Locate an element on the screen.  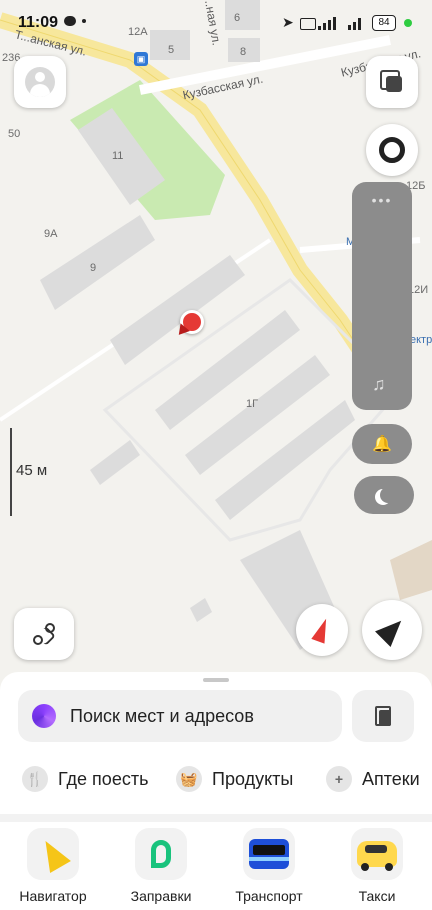
search-bar: Поиск мест и адресов is located at coordinates (180, 716).